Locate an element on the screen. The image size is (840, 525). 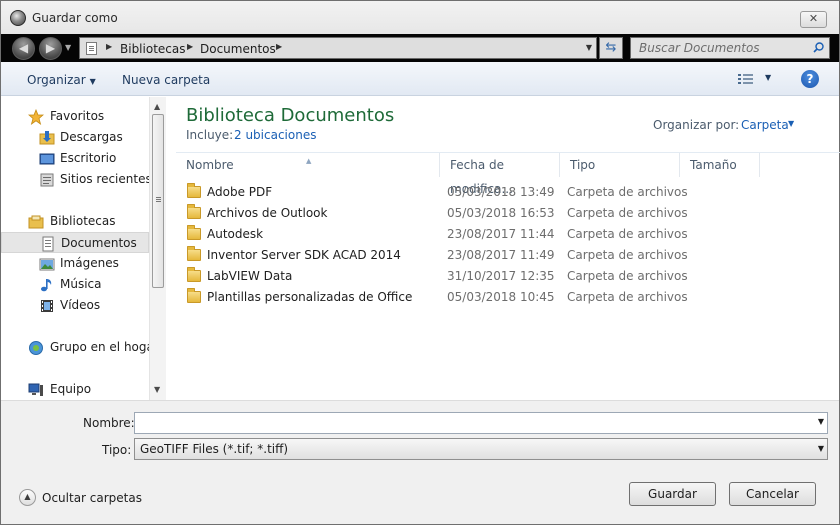
help-icon: ? is located at coordinates (810, 79).